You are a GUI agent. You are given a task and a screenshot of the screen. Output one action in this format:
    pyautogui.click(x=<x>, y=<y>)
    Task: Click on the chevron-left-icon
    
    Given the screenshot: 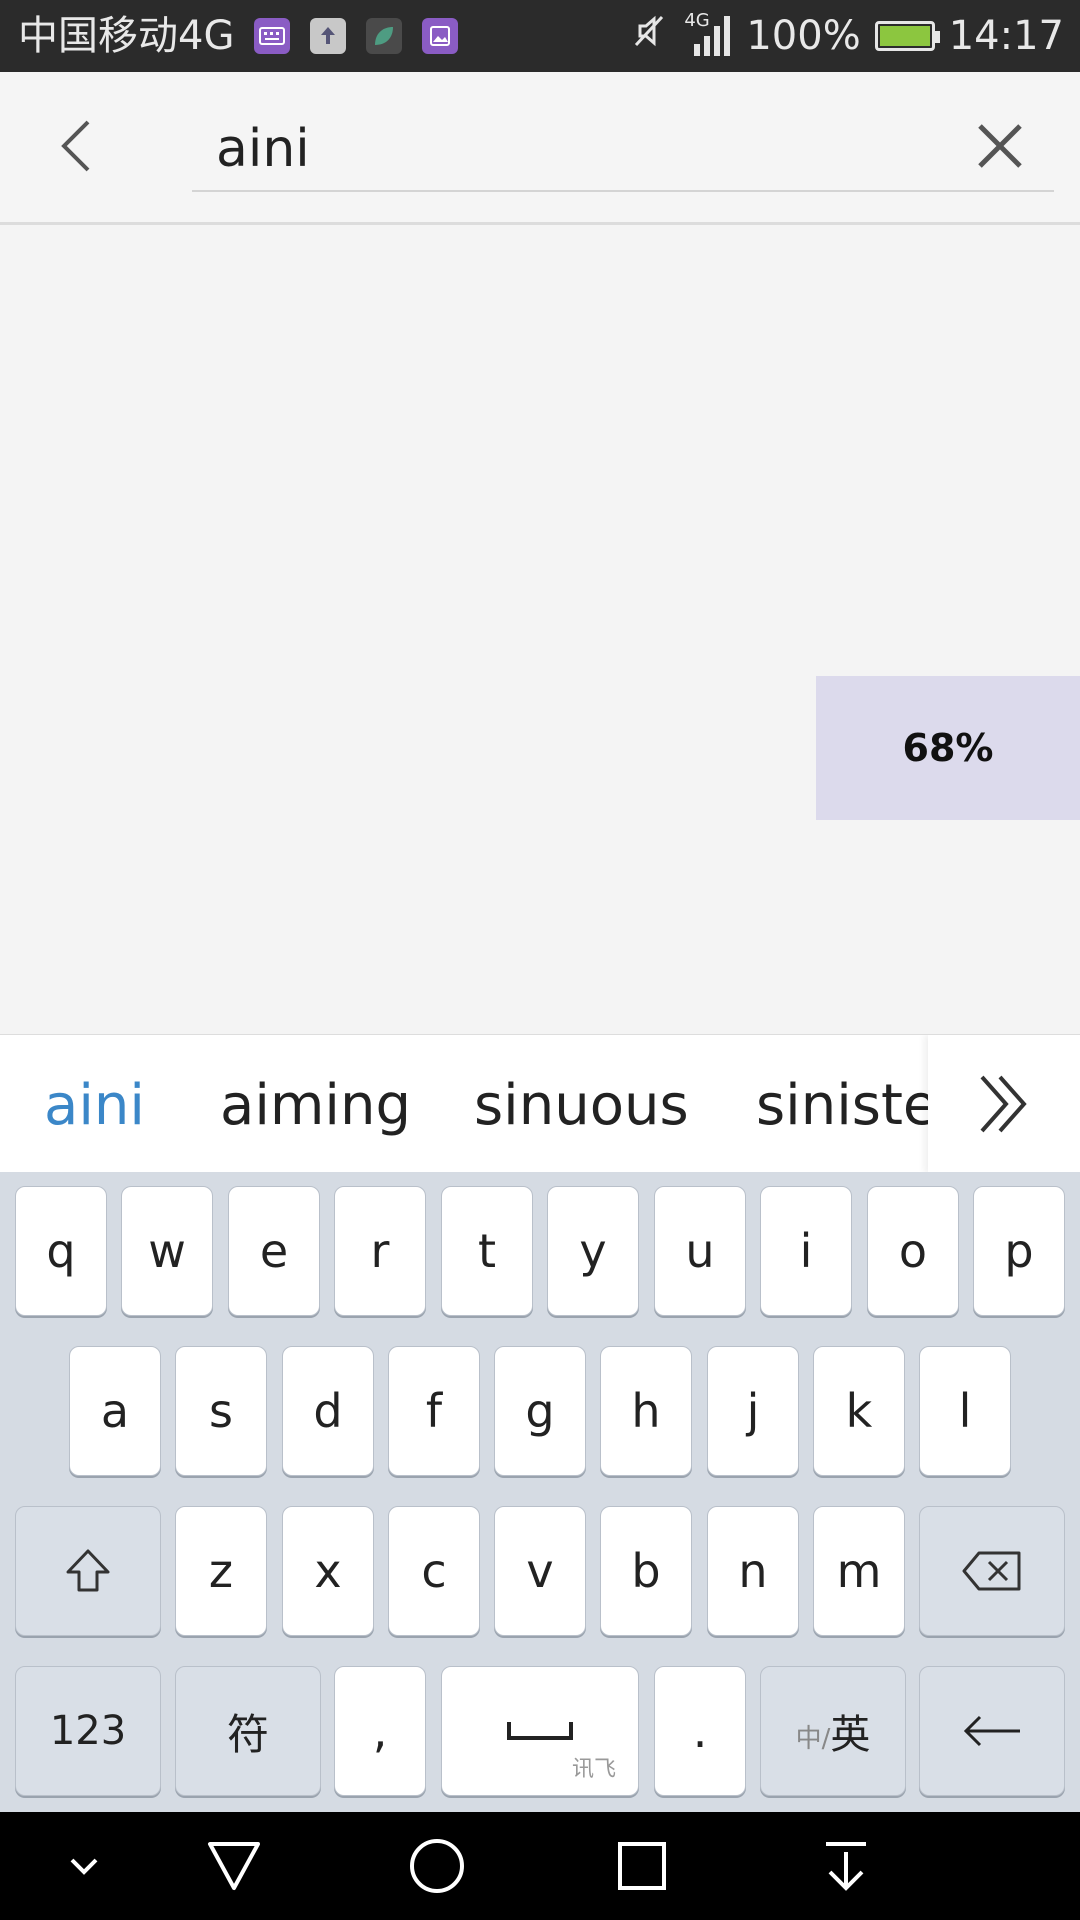 What is the action you would take?
    pyautogui.click(x=75, y=146)
    